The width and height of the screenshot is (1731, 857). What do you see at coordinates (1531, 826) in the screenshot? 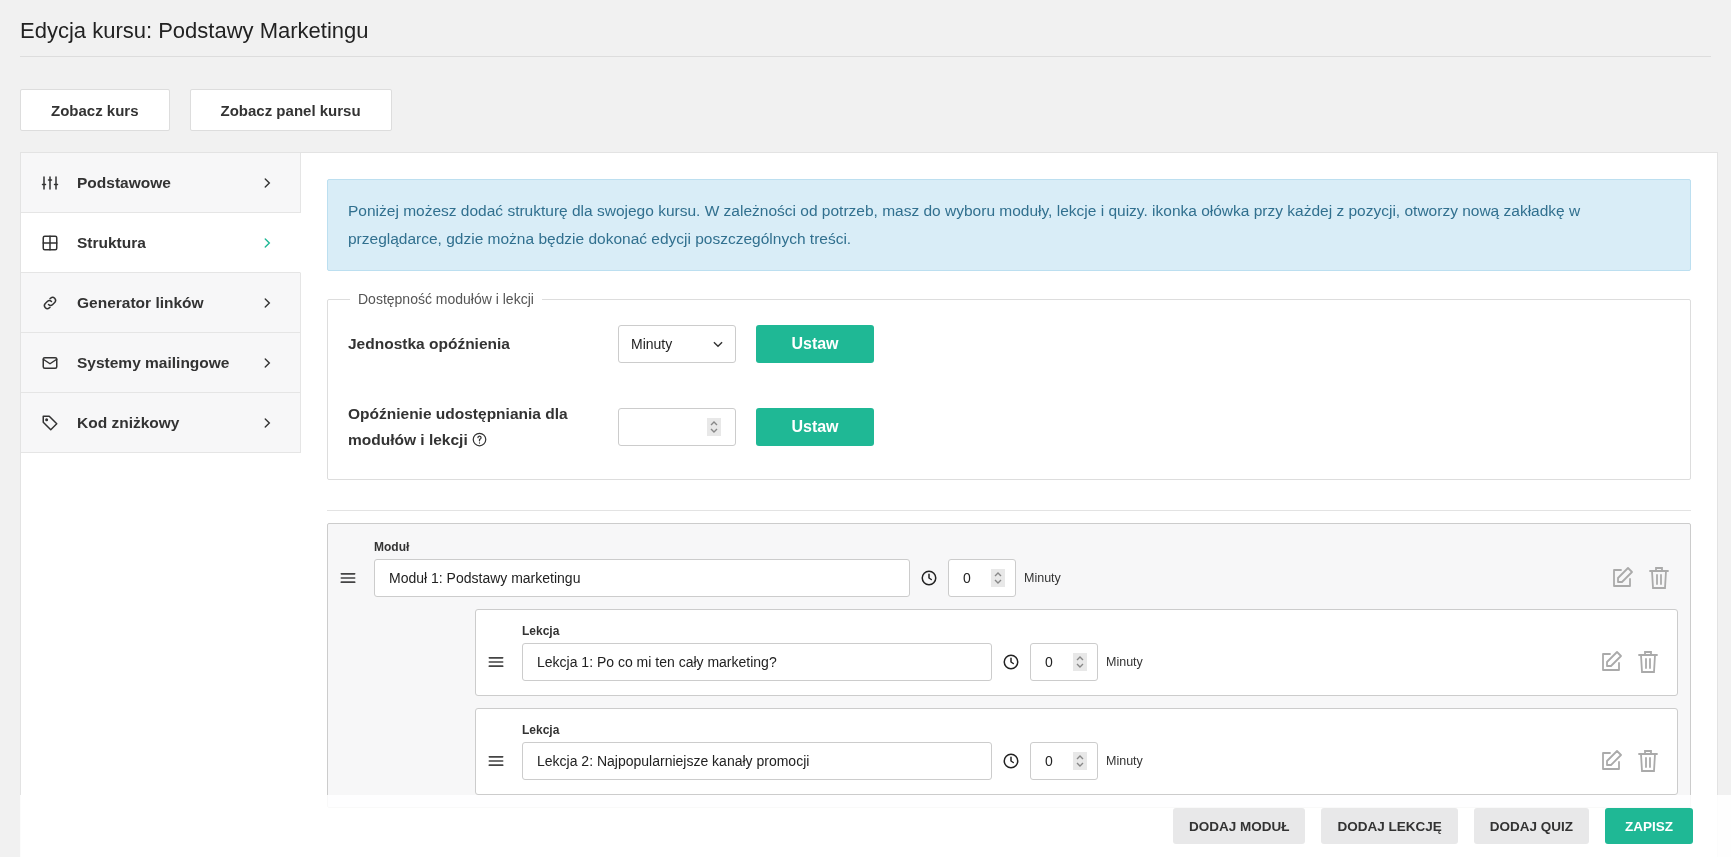
I see `add-button: DODAJ QUIZ` at bounding box center [1531, 826].